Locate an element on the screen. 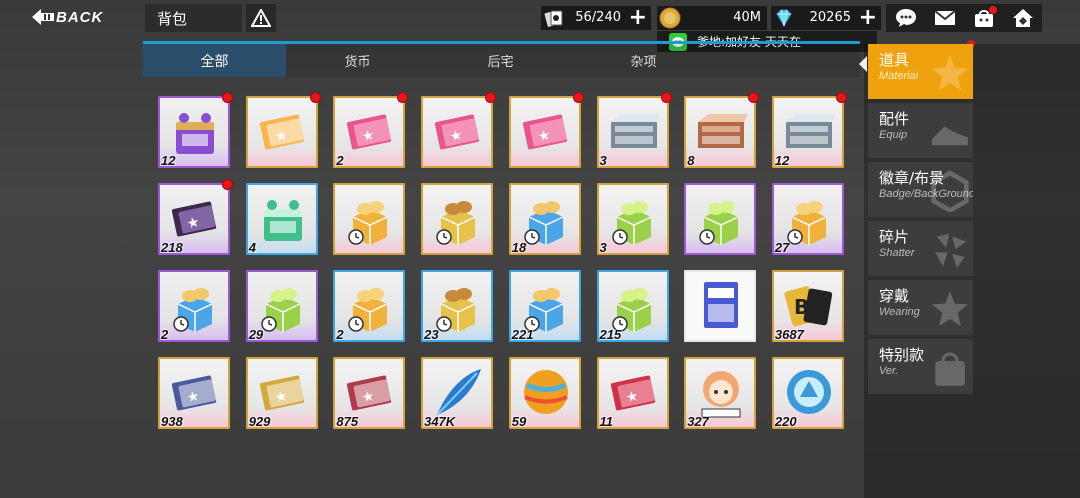 This screenshot has height=498, width=1080. mail-button is located at coordinates (945, 18).